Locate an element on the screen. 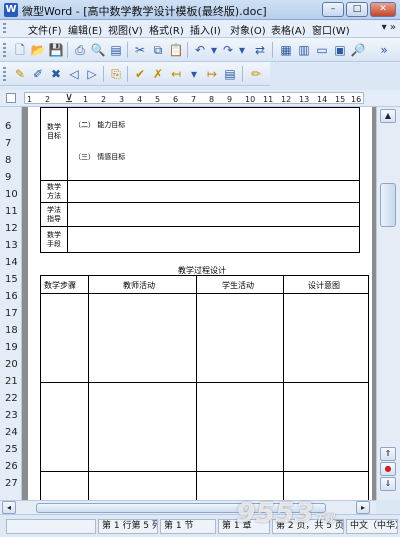 Image resolution: width=400 pixels, height=537 pixels. prev-note-icon: ◁ is located at coordinates (74, 74).